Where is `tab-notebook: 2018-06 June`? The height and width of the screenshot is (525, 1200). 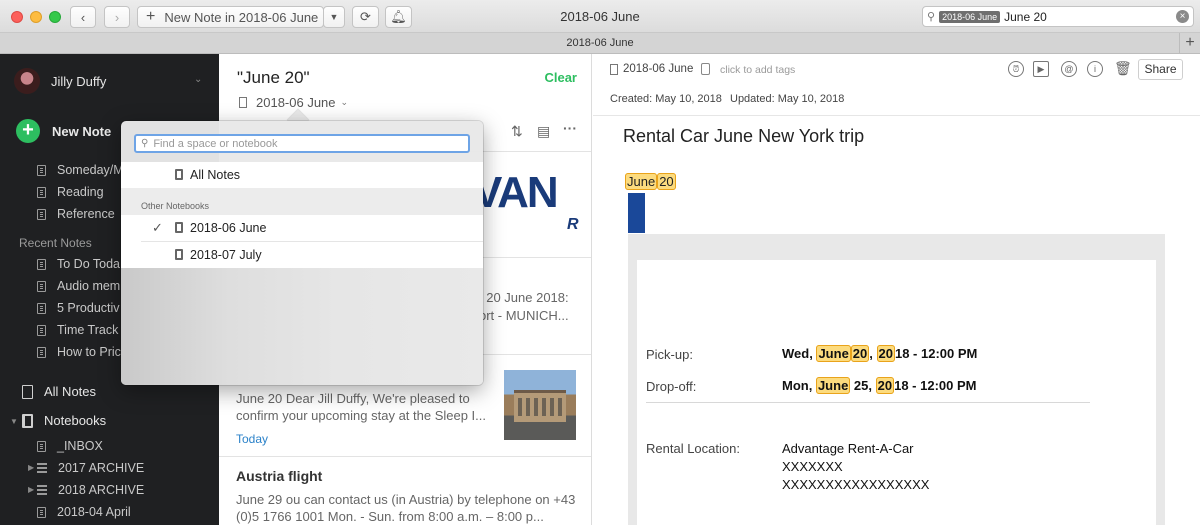
tab-notebook: 2018-06 June is located at coordinates (600, 43).